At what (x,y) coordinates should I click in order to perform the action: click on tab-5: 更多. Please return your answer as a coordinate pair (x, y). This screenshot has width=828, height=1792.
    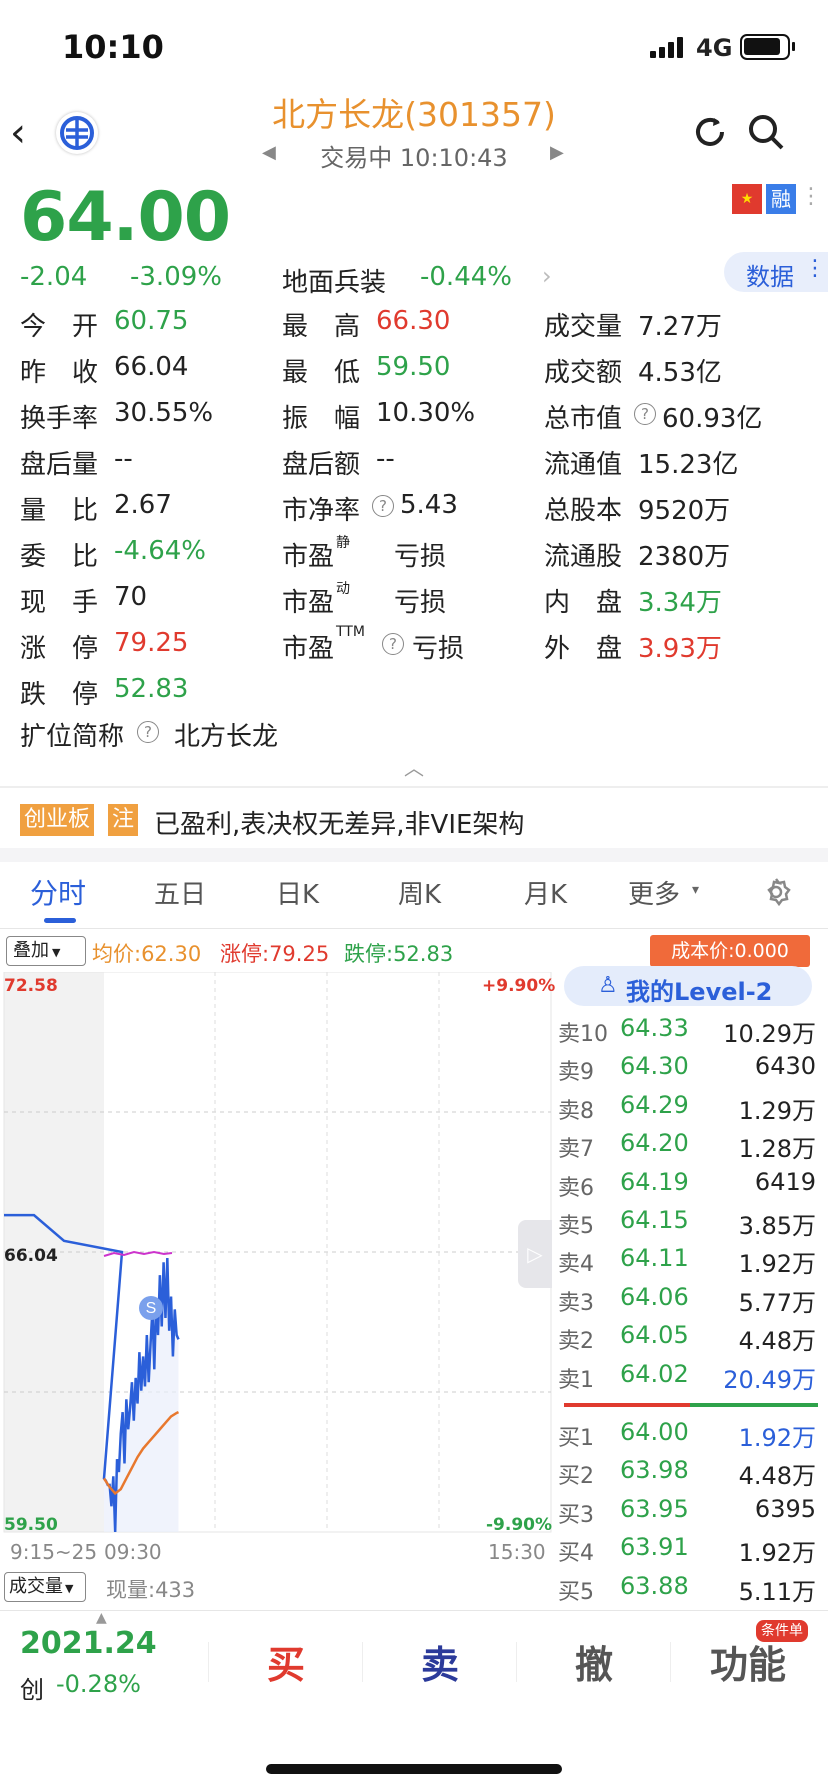
    Looking at the image, I should click on (654, 892).